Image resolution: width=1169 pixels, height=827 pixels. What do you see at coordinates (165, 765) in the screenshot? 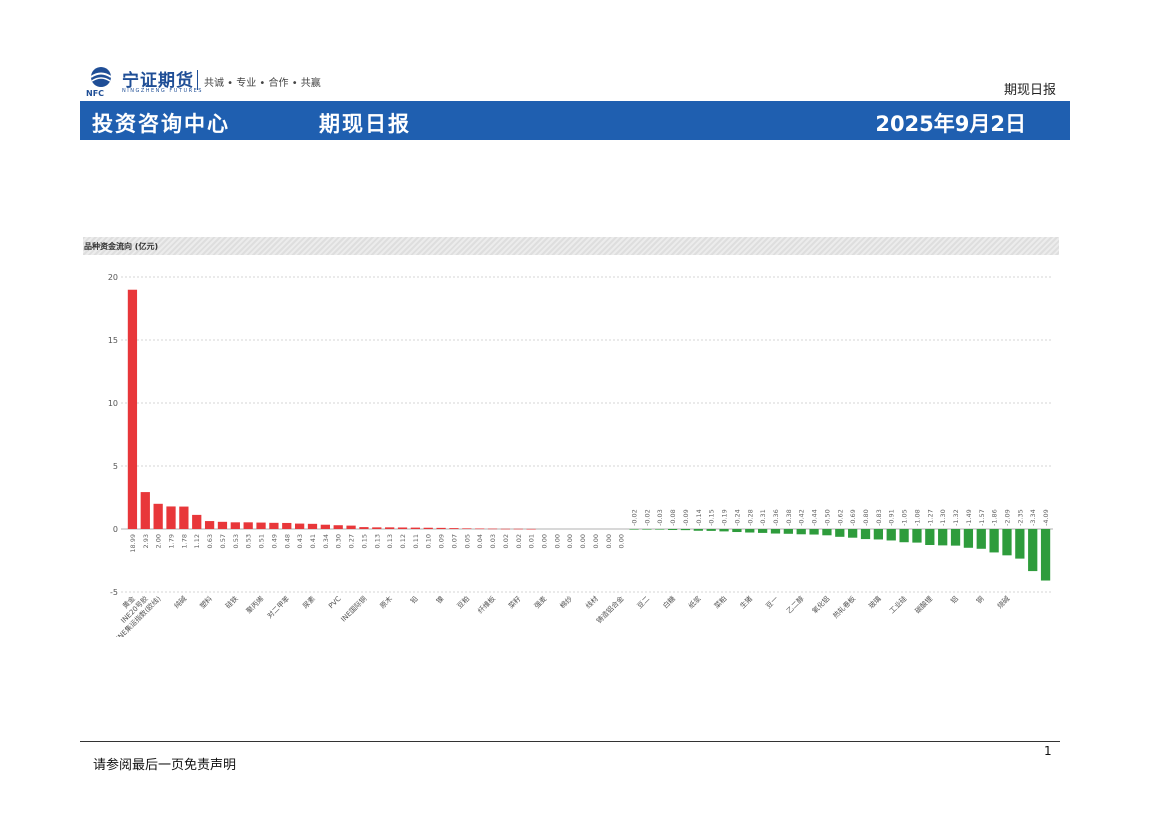
I see `disclaimer-note: 请参阅最后一页免责声明` at bounding box center [165, 765].